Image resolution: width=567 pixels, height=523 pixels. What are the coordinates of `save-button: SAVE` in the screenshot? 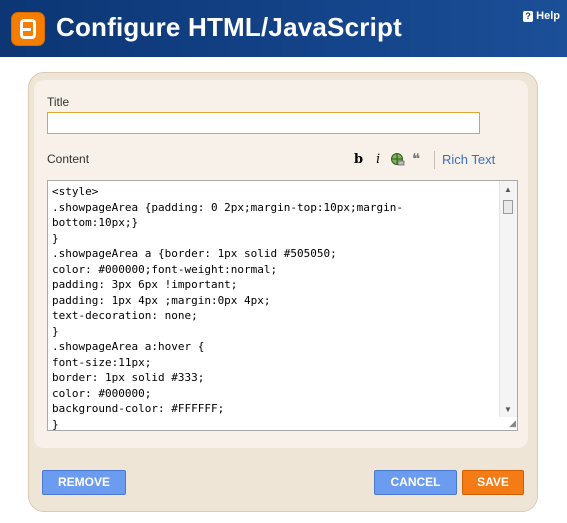 It's located at (493, 482).